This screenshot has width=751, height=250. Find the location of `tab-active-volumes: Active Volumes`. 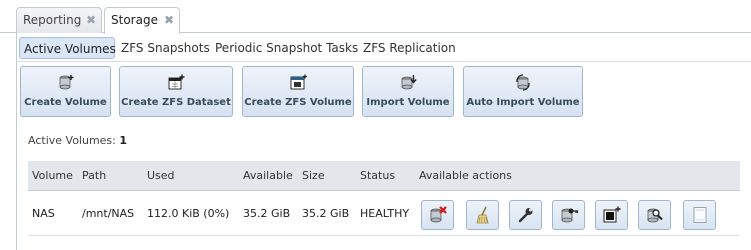

tab-active-volumes: Active Volumes is located at coordinates (67, 48).